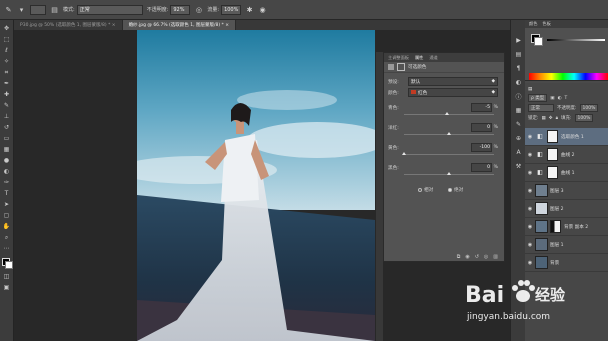 The width and height of the screenshot is (608, 341). Describe the element at coordinates (6, 237) in the screenshot. I see `zoom-tool-icon: ⌕` at that location.